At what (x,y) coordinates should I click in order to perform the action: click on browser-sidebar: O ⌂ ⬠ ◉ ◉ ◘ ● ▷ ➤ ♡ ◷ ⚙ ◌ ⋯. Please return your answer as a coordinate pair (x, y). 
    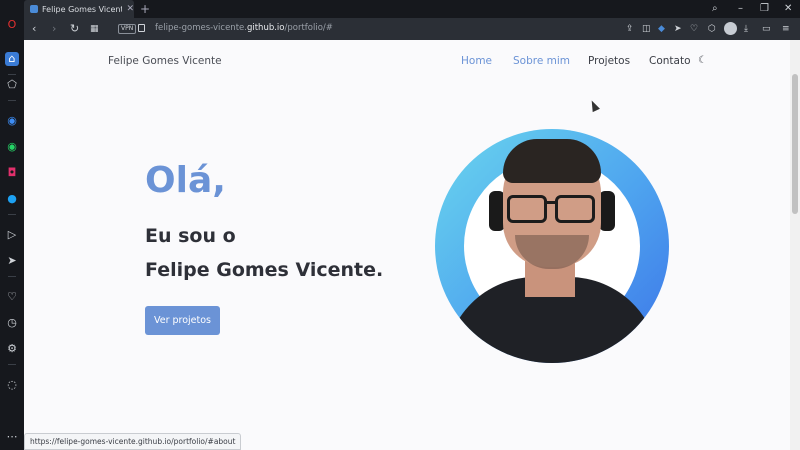
    Looking at the image, I should click on (12, 234).